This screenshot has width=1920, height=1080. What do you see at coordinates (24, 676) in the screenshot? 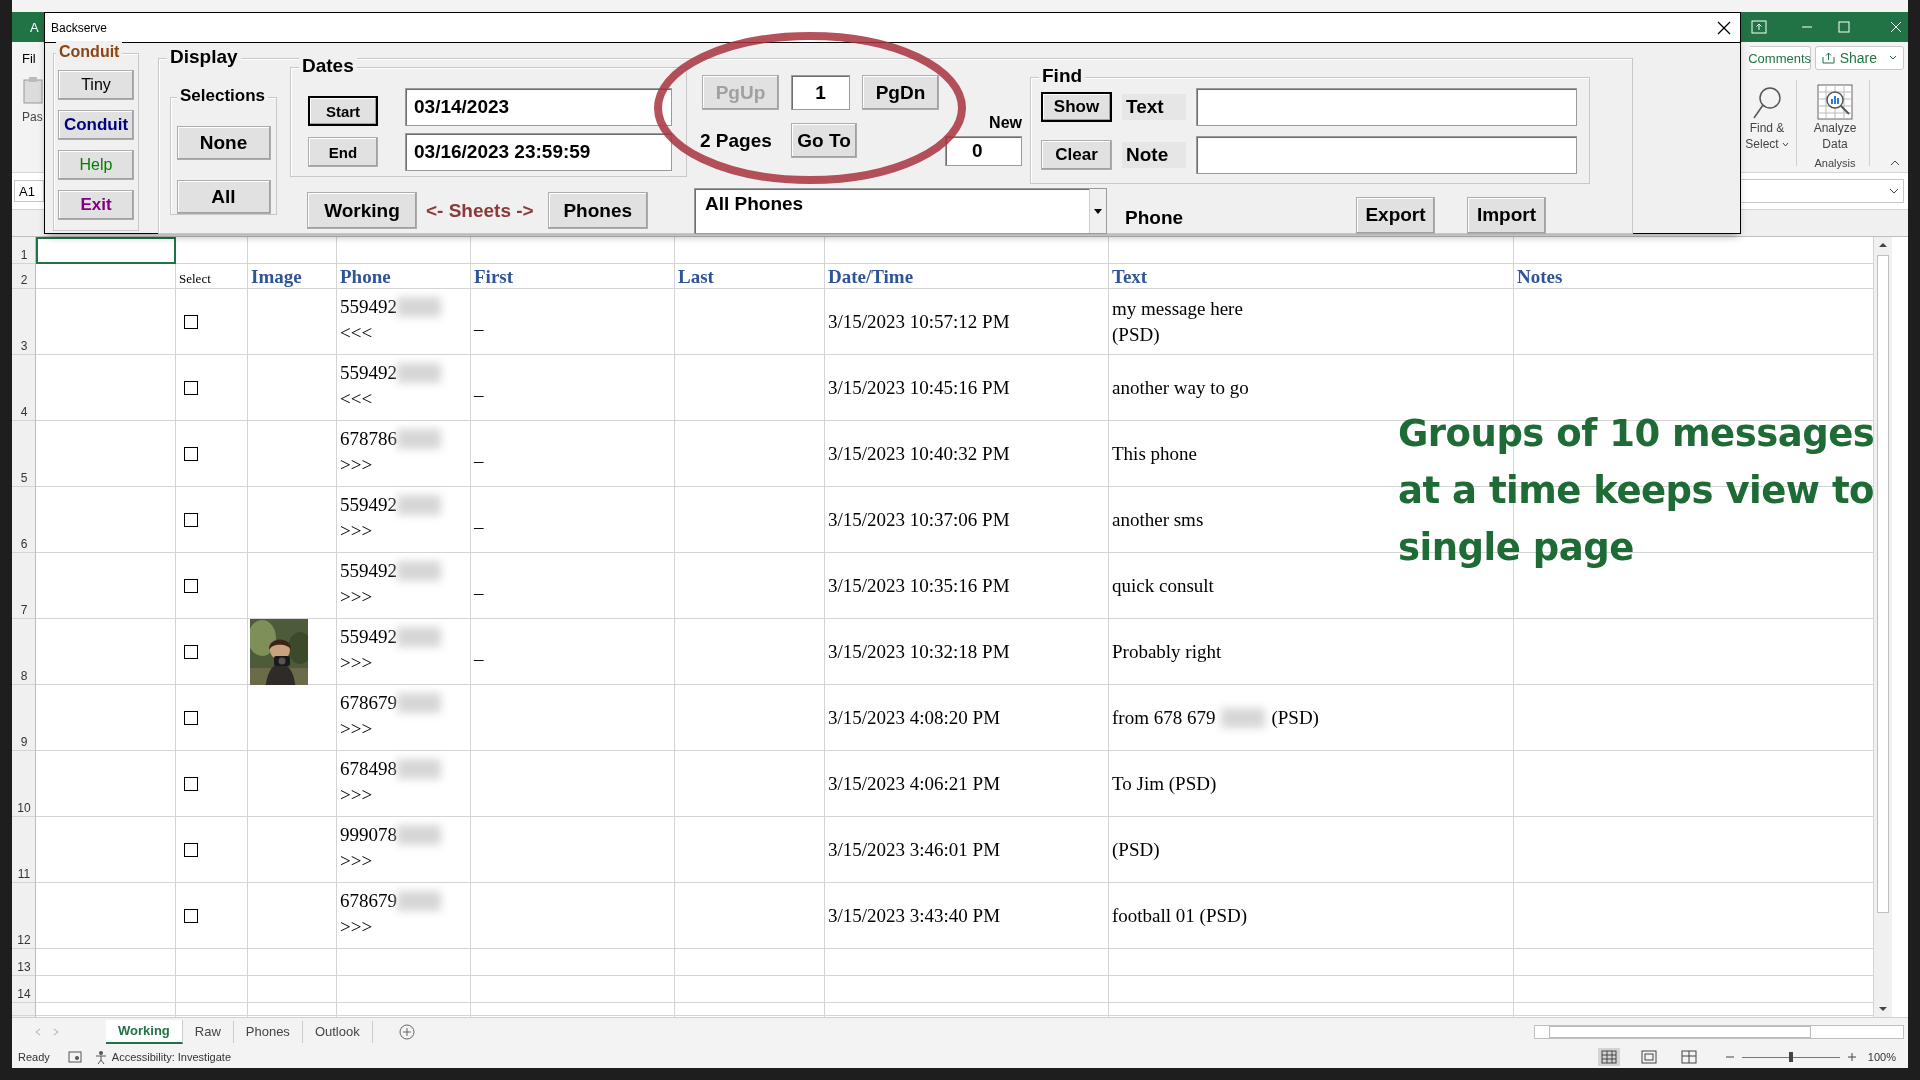
I see `row-number: 8` at bounding box center [24, 676].